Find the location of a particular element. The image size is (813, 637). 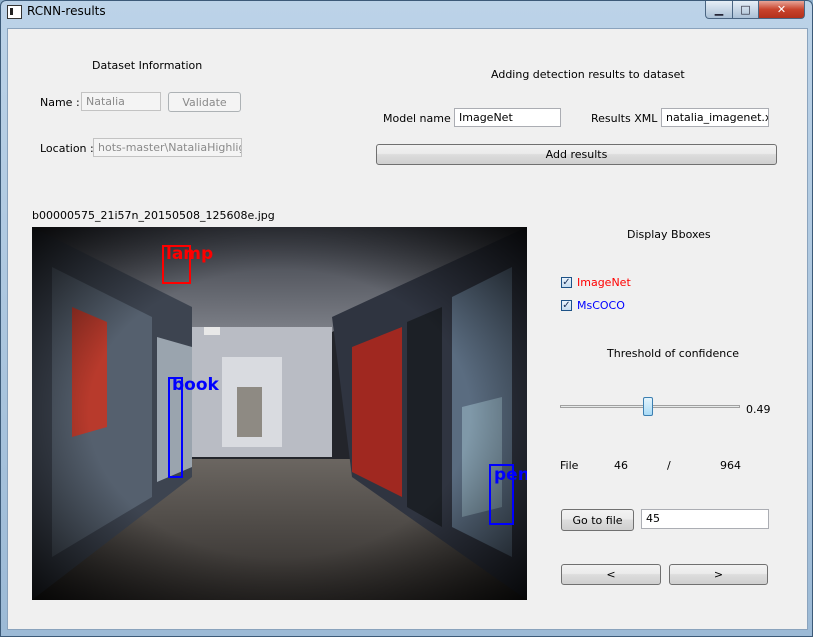

model-name-label: Model name : is located at coordinates (420, 118).